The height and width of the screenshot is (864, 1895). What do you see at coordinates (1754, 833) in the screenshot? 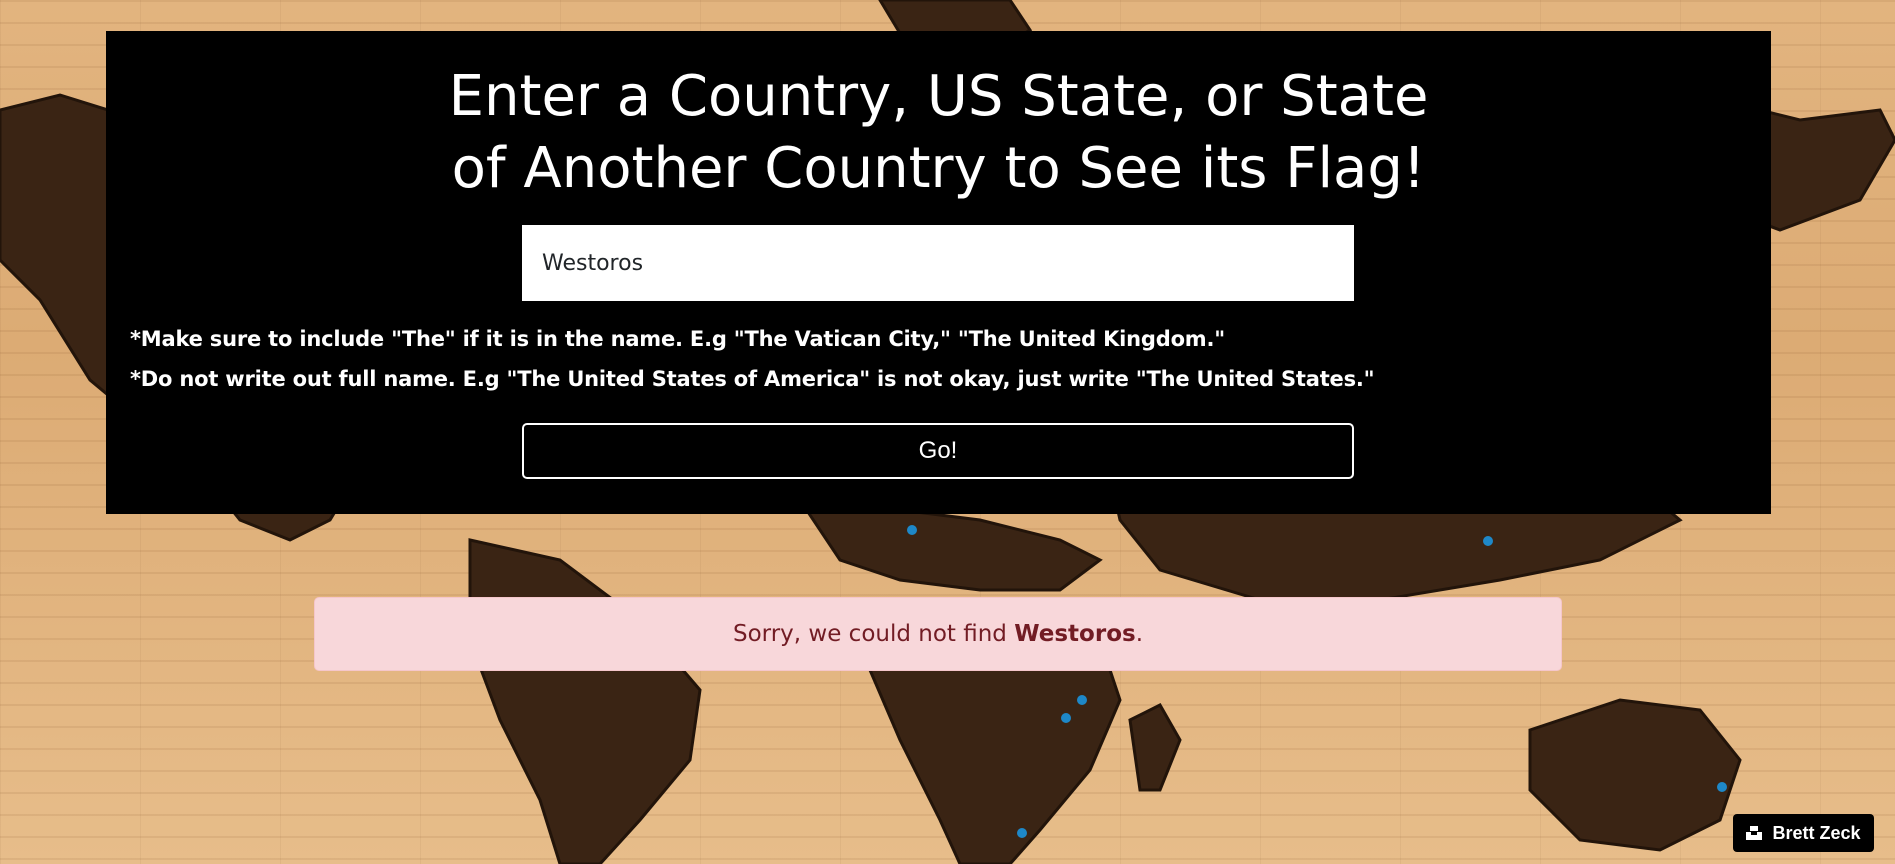
I see `unsplash-camera-icon` at bounding box center [1754, 833].